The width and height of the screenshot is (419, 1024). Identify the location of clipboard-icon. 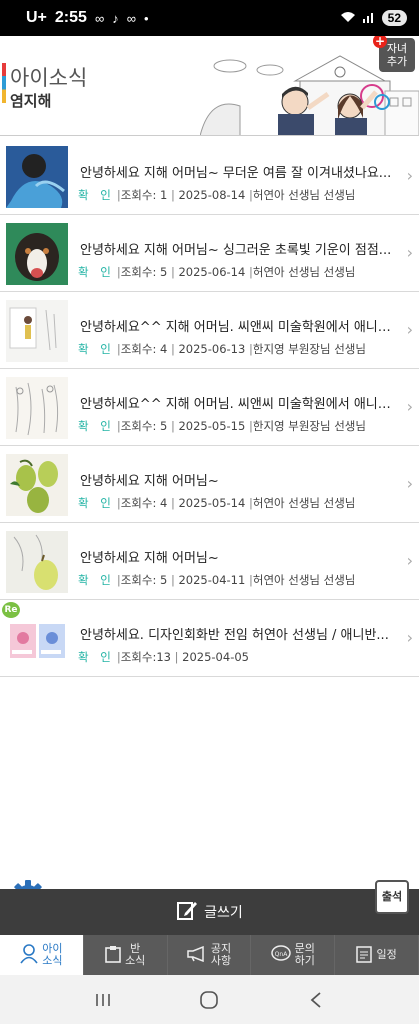
(113, 955).